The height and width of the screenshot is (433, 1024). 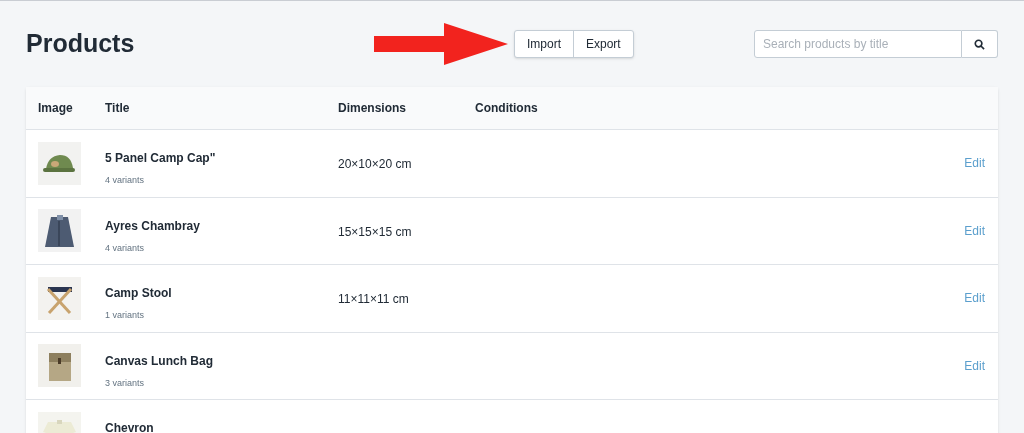 I want to click on variant-count: 3 variants, so click(x=125, y=383).